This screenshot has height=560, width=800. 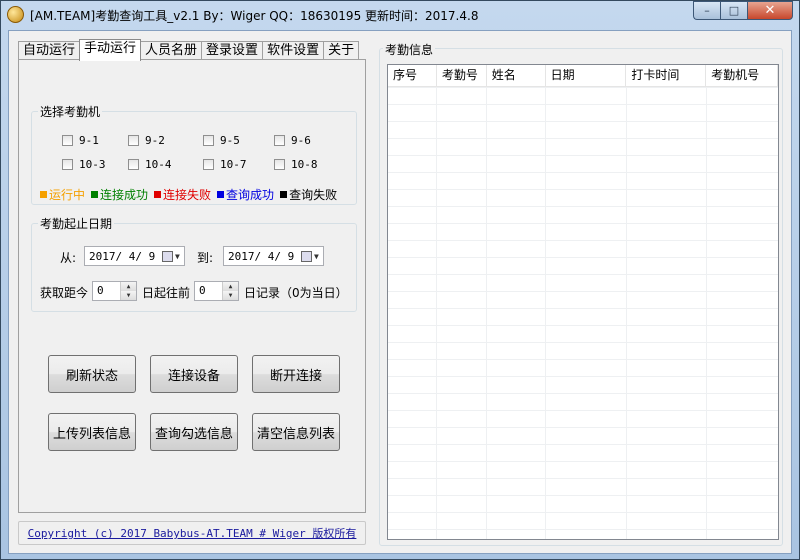 I want to click on column-header-index: 序号, so click(x=412, y=75).